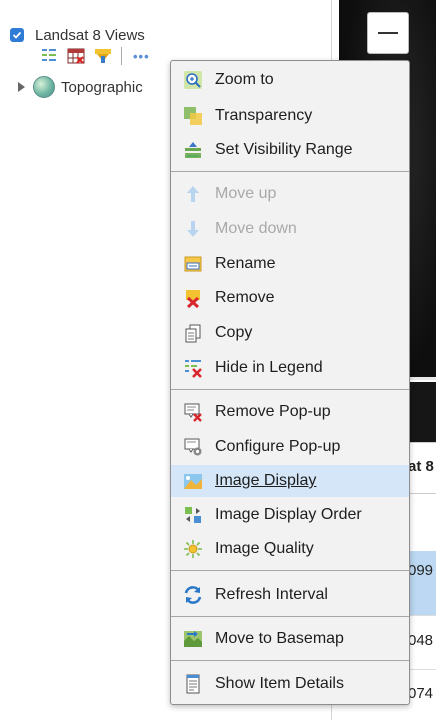 This screenshot has width=436, height=723. Describe the element at coordinates (193, 368) in the screenshot. I see `hide-in-legend-icon` at that location.